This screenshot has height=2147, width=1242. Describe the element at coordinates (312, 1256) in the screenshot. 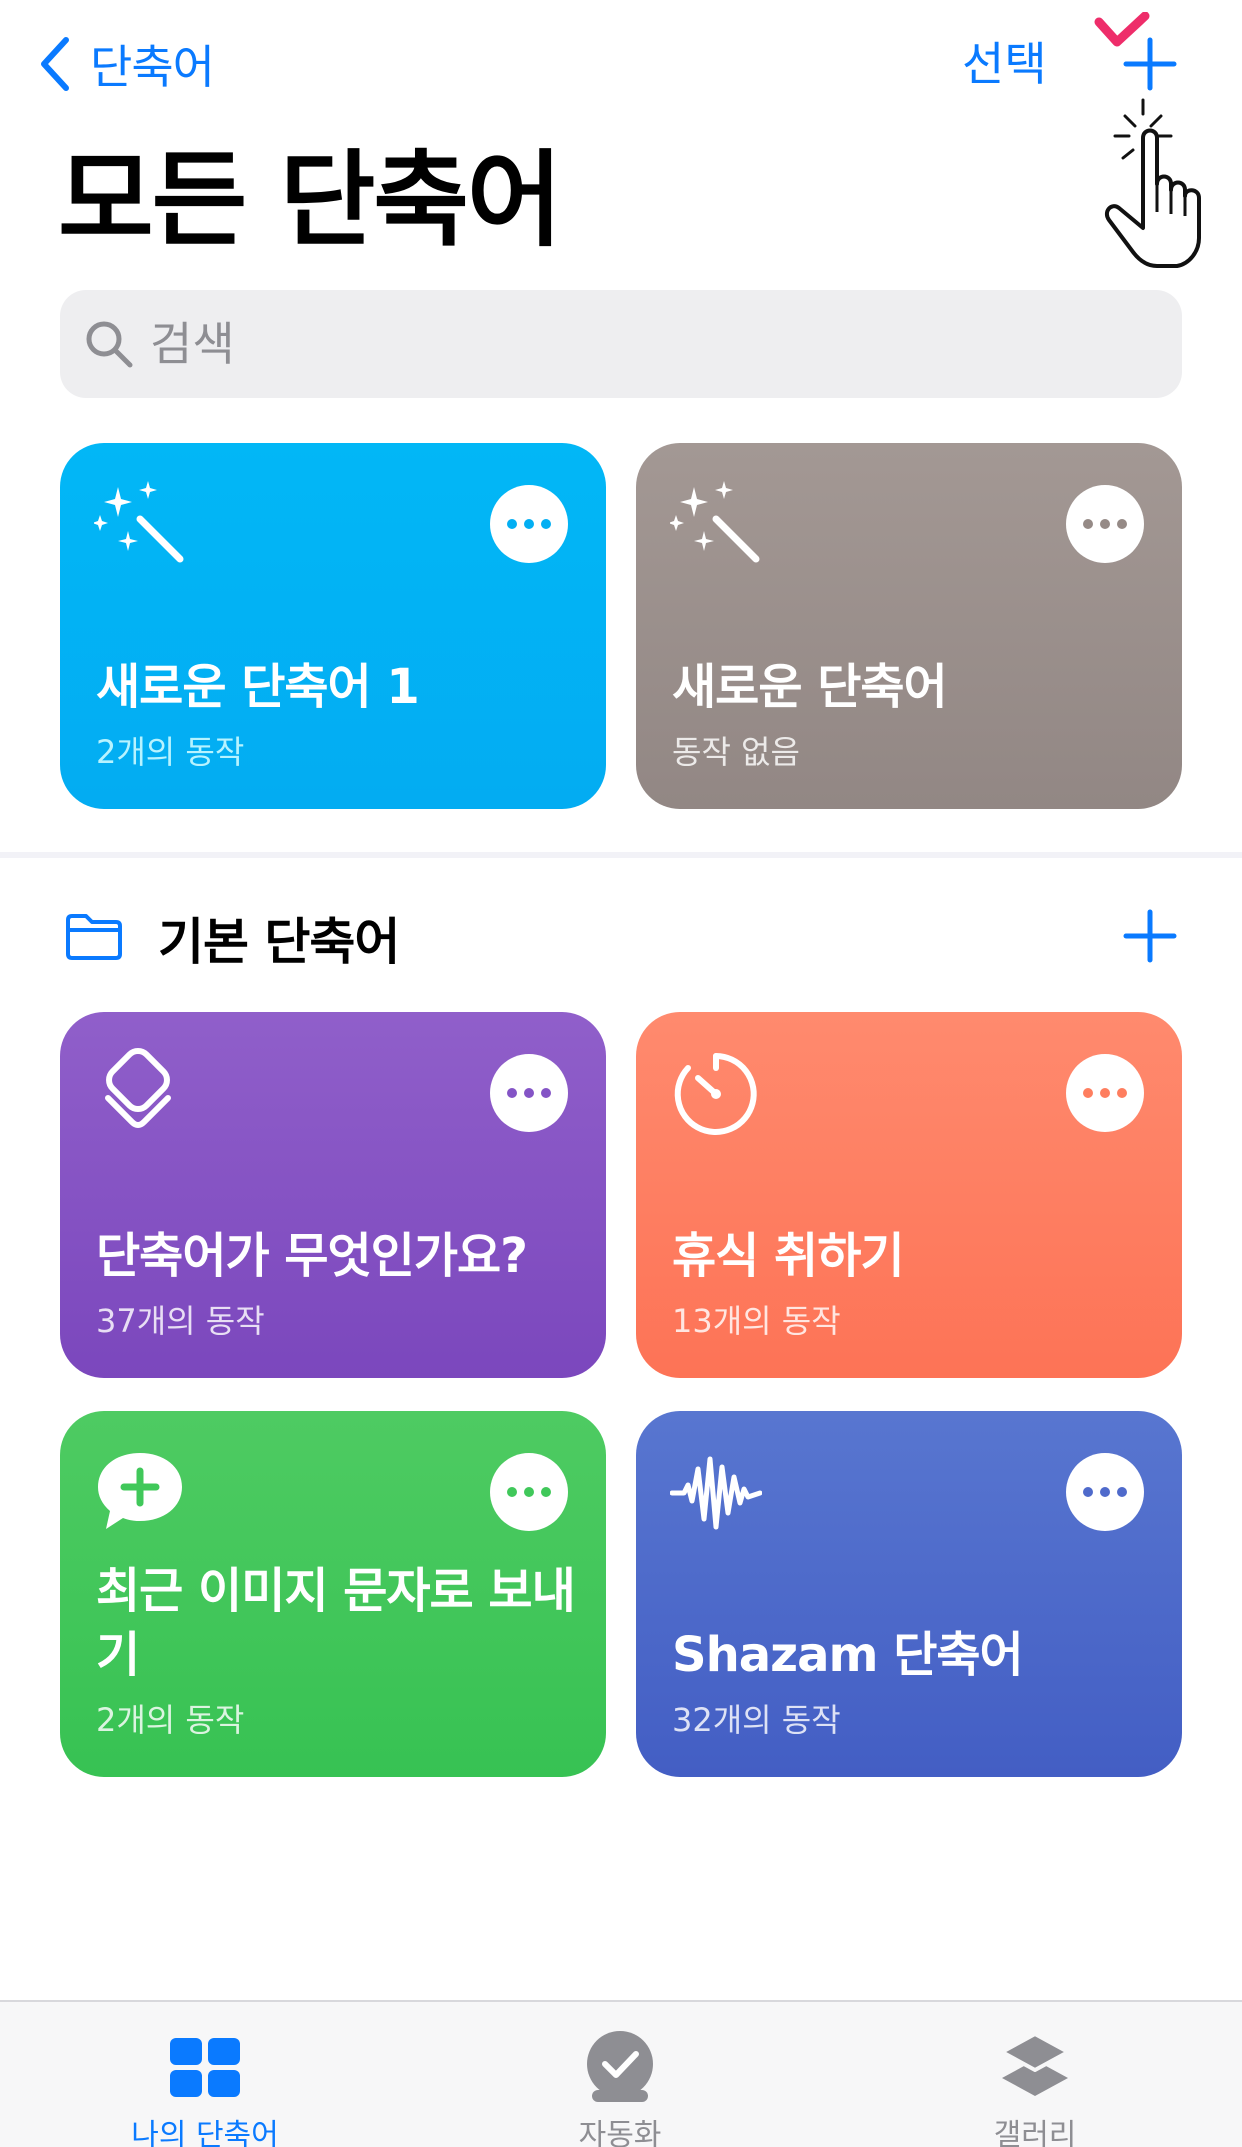

I see `shortcut-title: 단축어가 무엇인가요?` at that location.